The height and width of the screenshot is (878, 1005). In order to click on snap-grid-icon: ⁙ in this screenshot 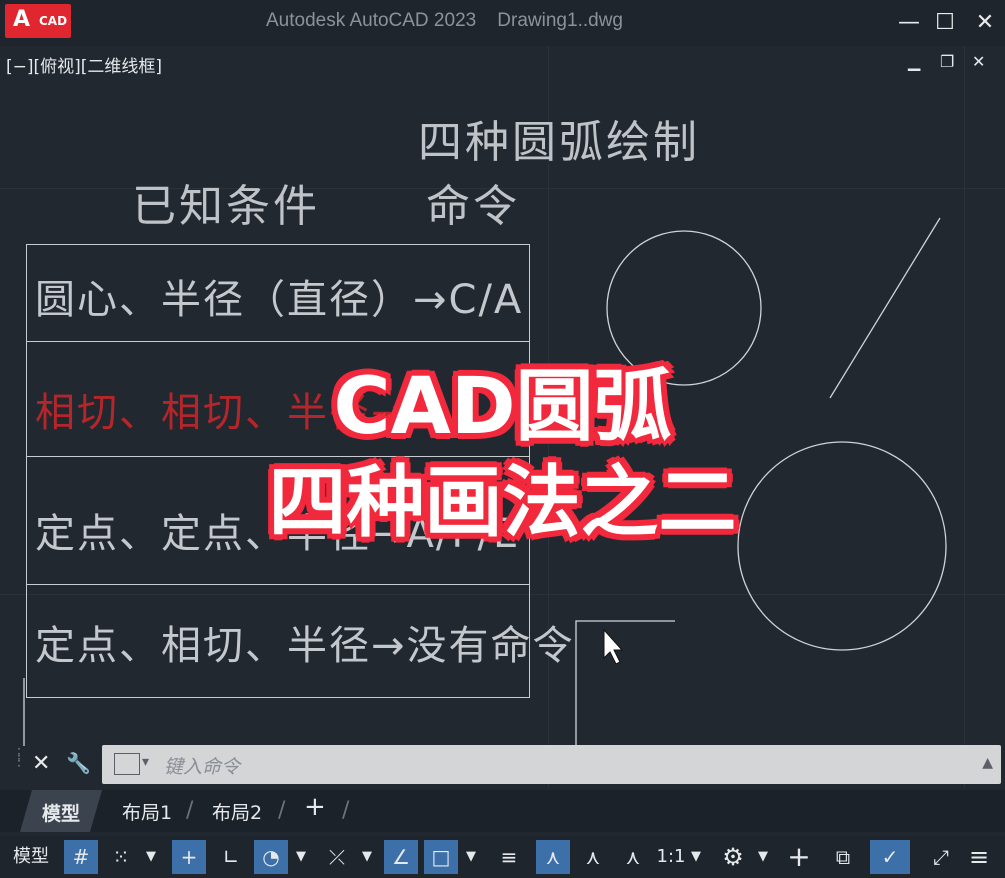, I will do `click(121, 857)`.